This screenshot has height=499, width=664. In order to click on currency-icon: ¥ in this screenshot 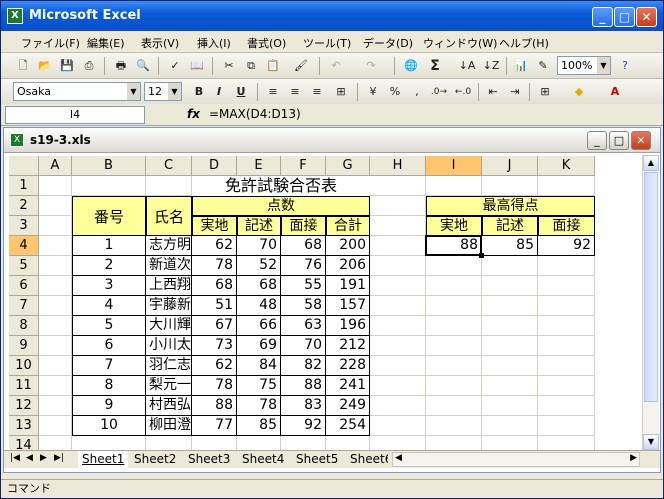, I will do `click(373, 92)`.